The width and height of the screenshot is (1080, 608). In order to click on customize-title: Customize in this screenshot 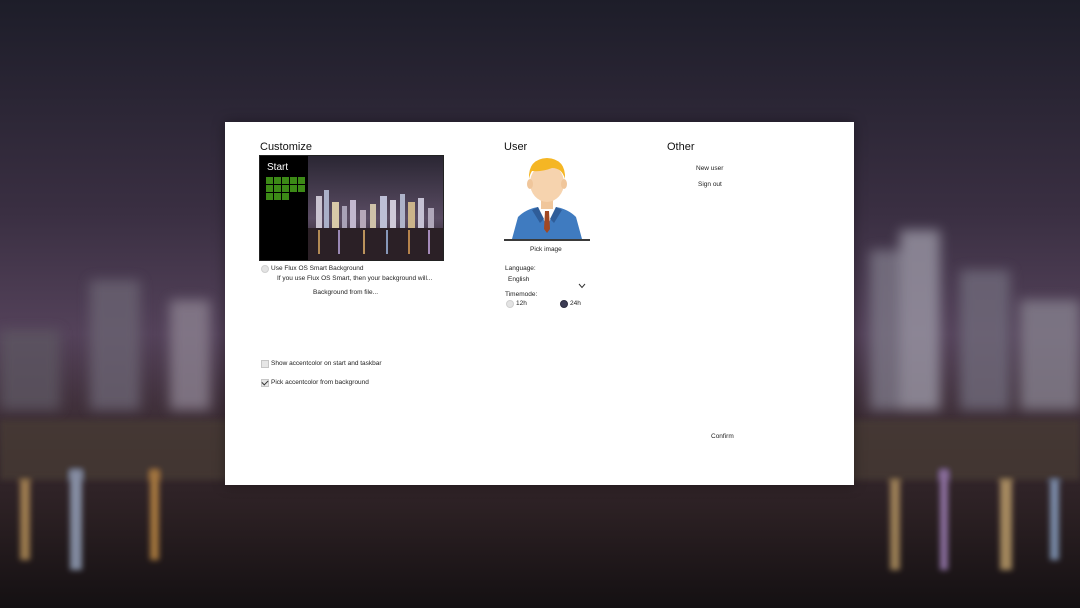, I will do `click(286, 147)`.